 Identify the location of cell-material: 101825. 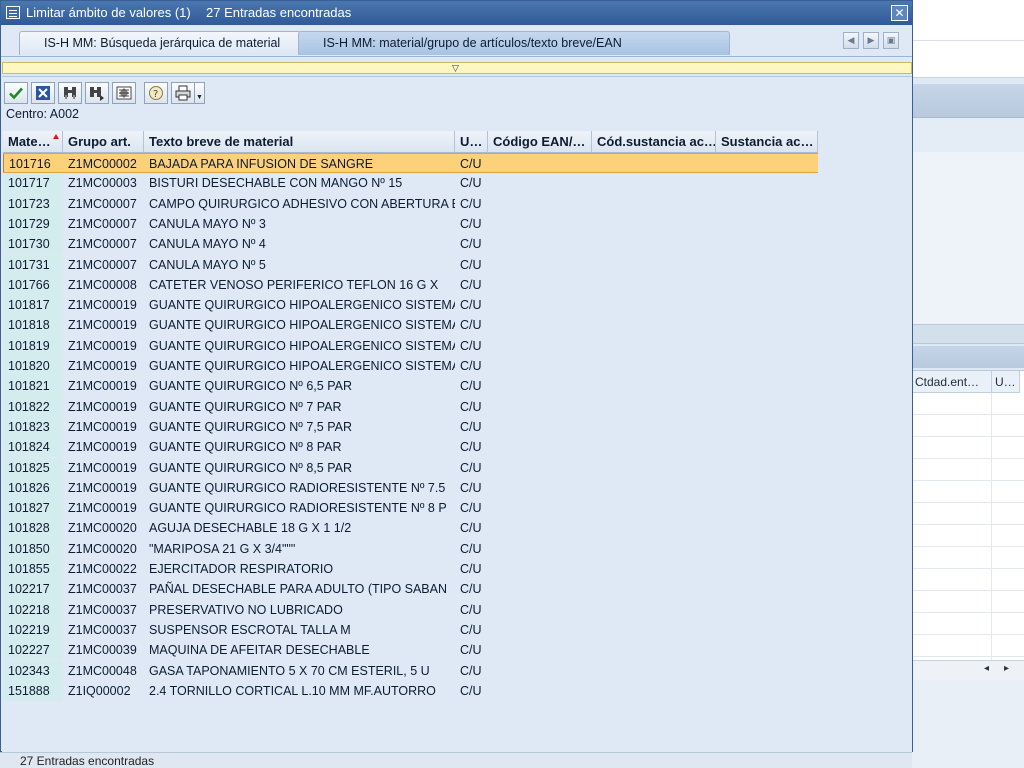
(33, 467).